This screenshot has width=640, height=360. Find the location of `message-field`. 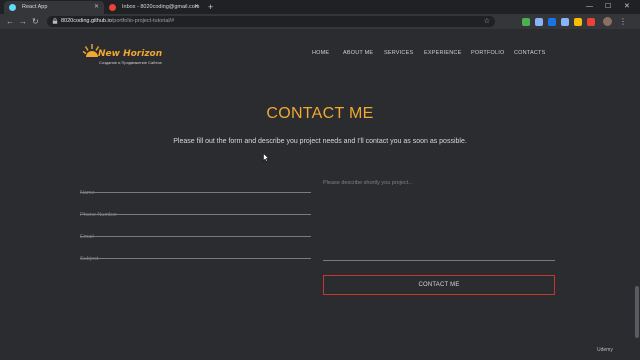

message-field is located at coordinates (439, 220).